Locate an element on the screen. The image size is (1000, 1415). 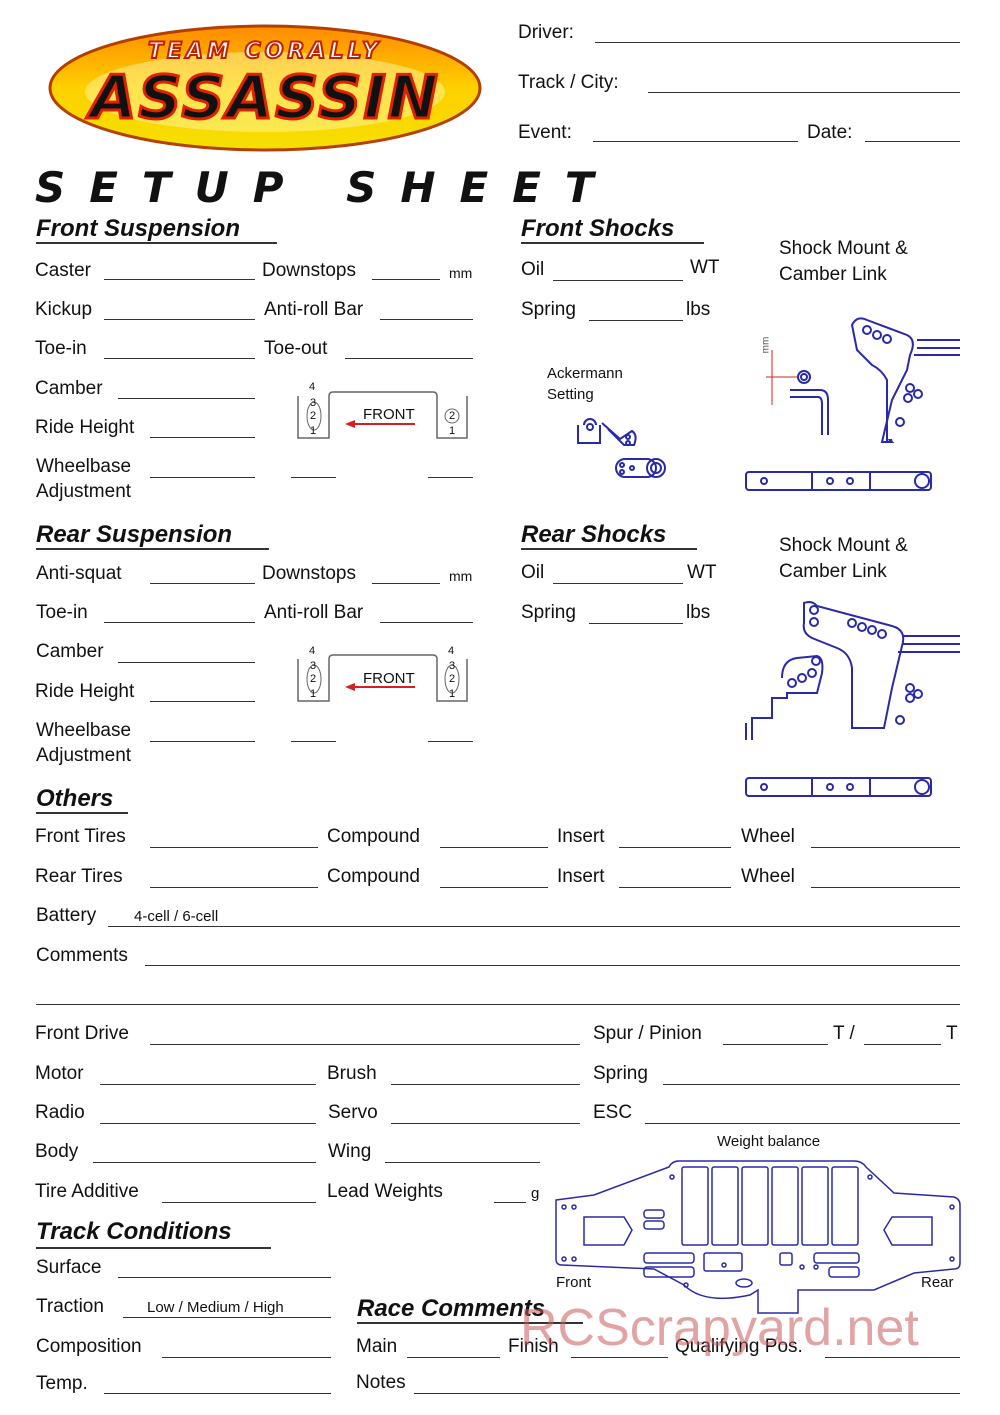
front-camber-field is located at coordinates (186, 398).